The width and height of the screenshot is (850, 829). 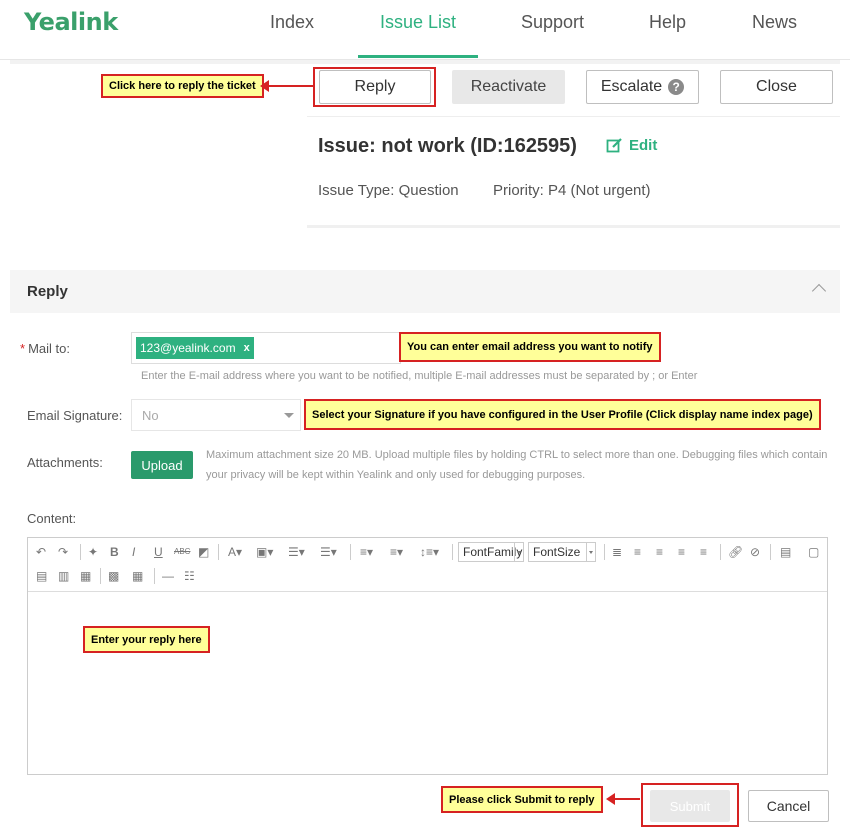 What do you see at coordinates (667, 35) in the screenshot?
I see `nav-item-help: Help` at bounding box center [667, 35].